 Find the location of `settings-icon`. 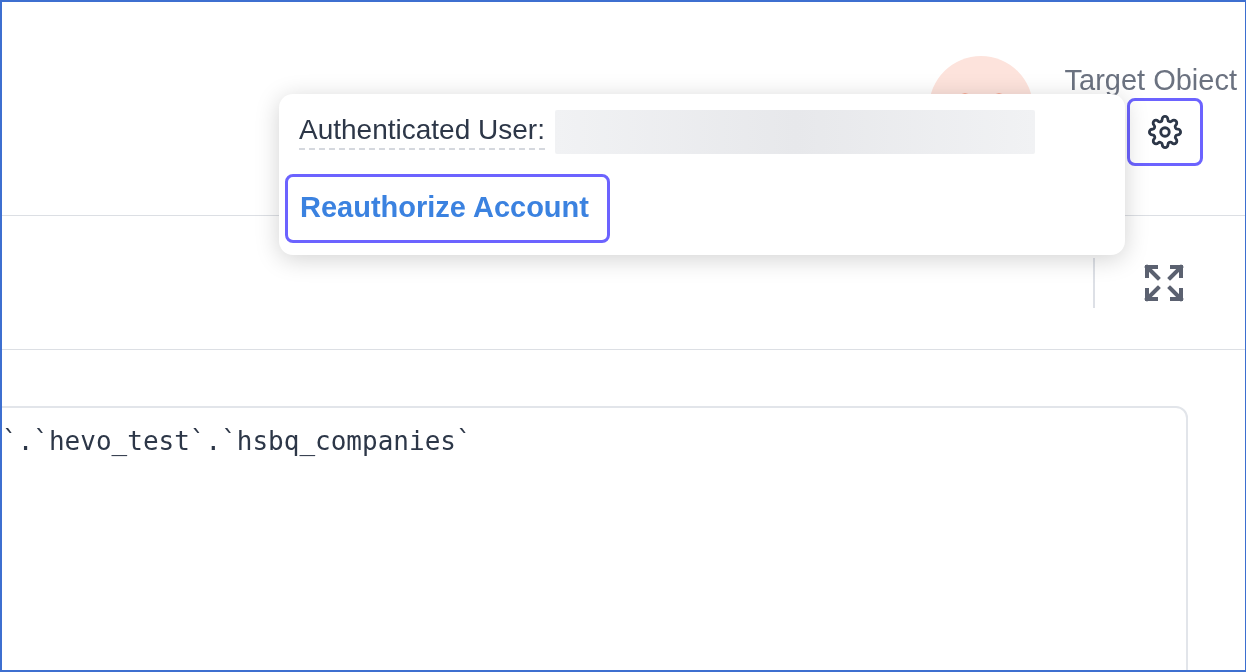

settings-icon is located at coordinates (1165, 132).